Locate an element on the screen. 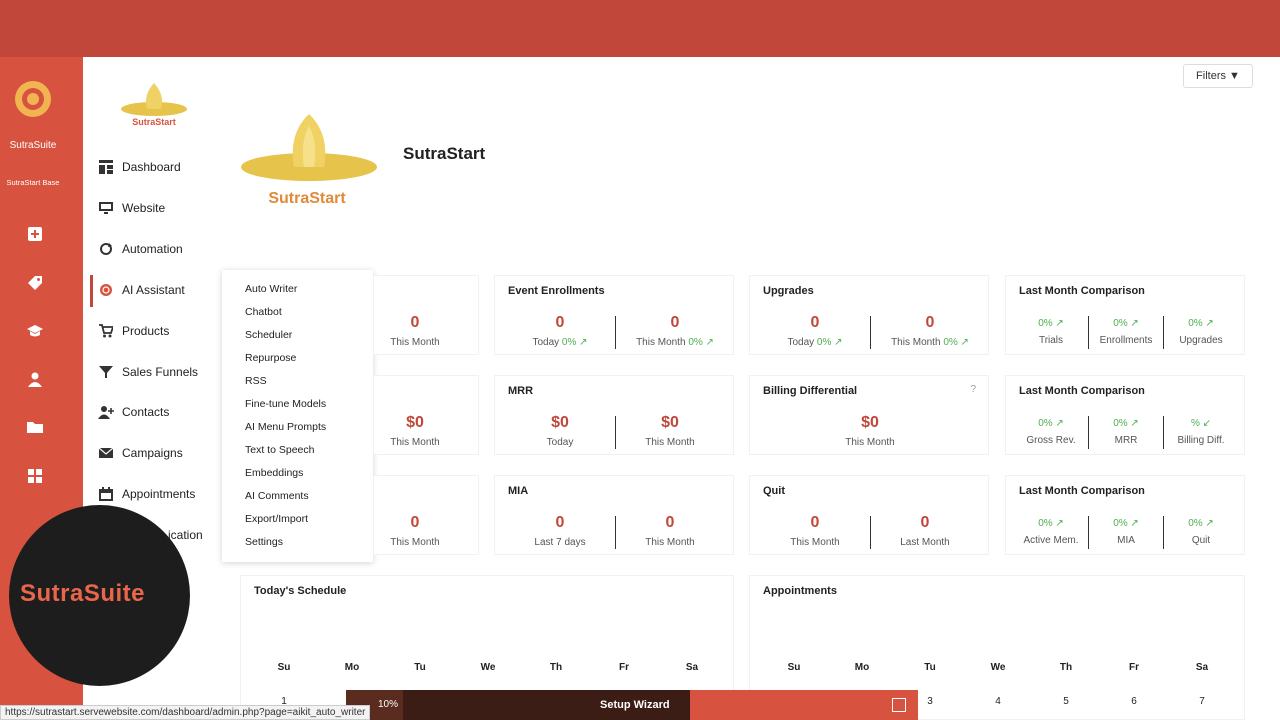 This screenshot has height=720, width=1280. nav-item-appointments: Appointments is located at coordinates (146, 494).